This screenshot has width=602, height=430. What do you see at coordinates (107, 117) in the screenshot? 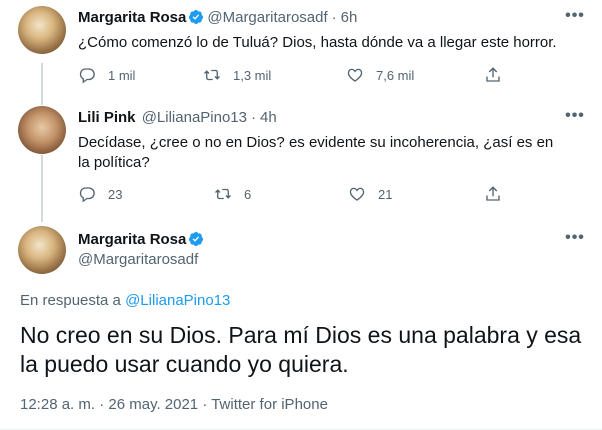
I see `display-name: Lili Pink` at bounding box center [107, 117].